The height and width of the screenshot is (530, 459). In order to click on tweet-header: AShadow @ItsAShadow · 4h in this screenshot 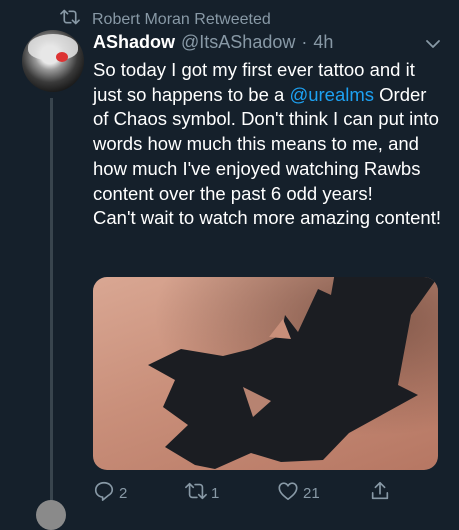, I will do `click(266, 42)`.